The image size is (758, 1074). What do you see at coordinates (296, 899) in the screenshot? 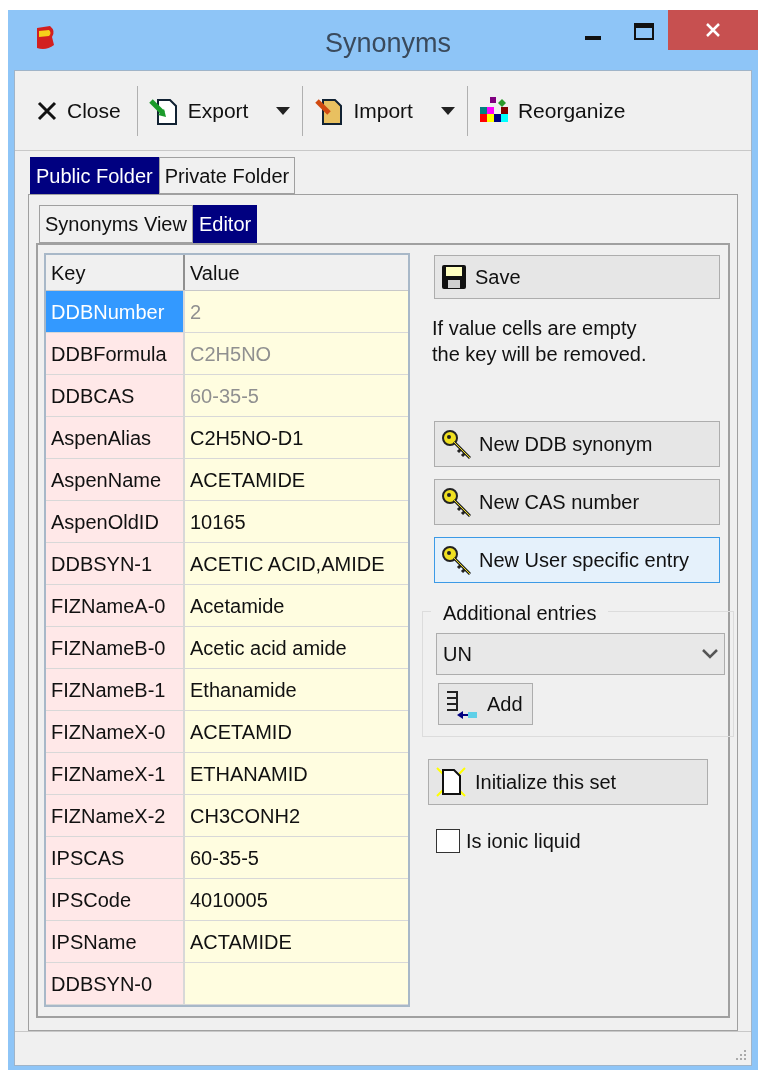
I see `value-cell: 4010005` at bounding box center [296, 899].